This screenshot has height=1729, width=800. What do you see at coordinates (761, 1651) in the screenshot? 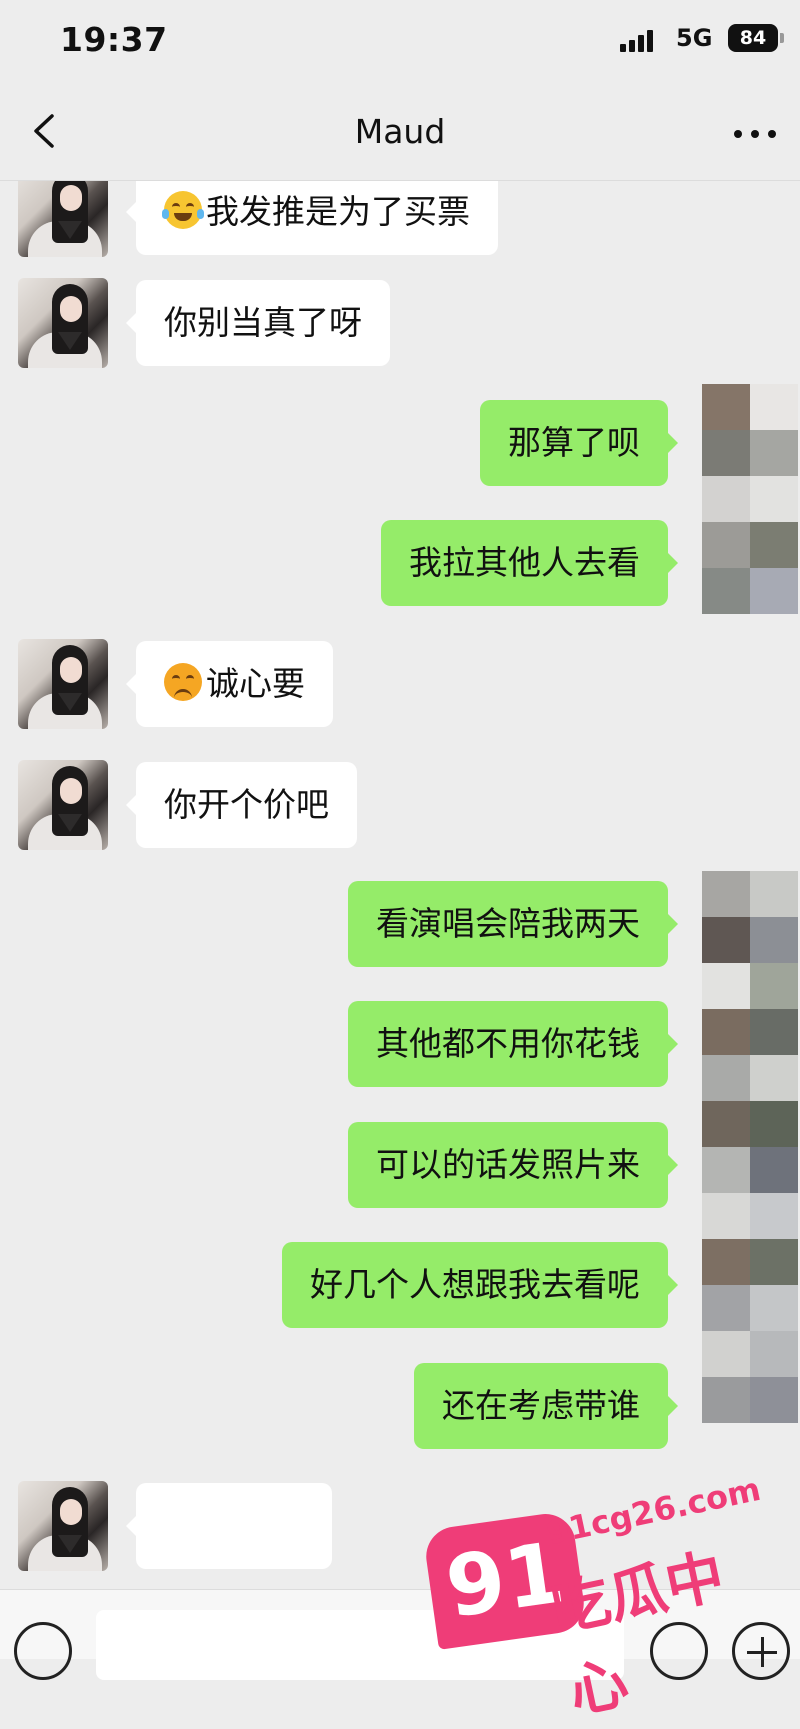
I see `plus-icon` at bounding box center [761, 1651].